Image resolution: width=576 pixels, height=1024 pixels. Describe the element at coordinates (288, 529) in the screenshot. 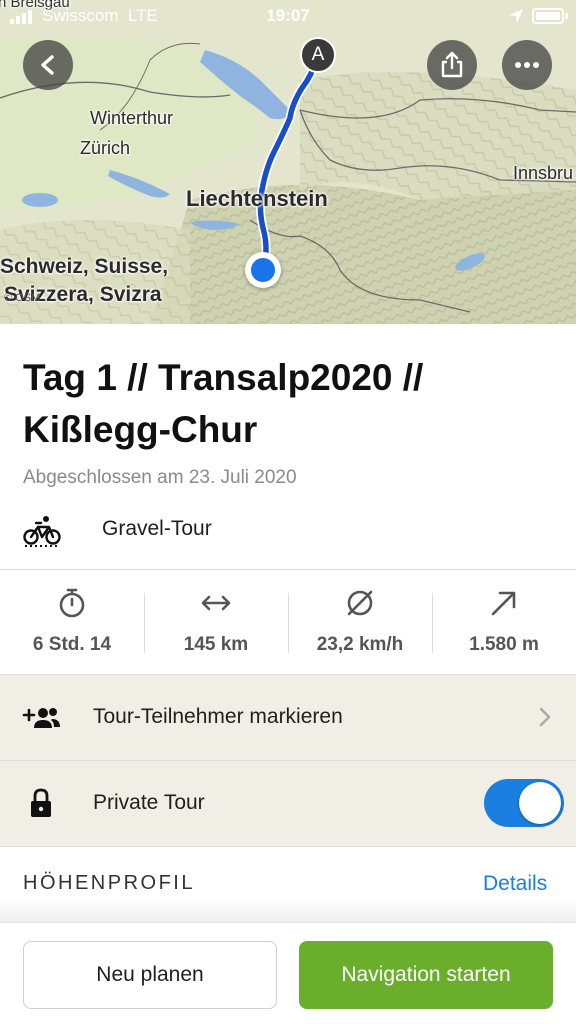

I see `sport-type-row: Gravel-Tour` at that location.